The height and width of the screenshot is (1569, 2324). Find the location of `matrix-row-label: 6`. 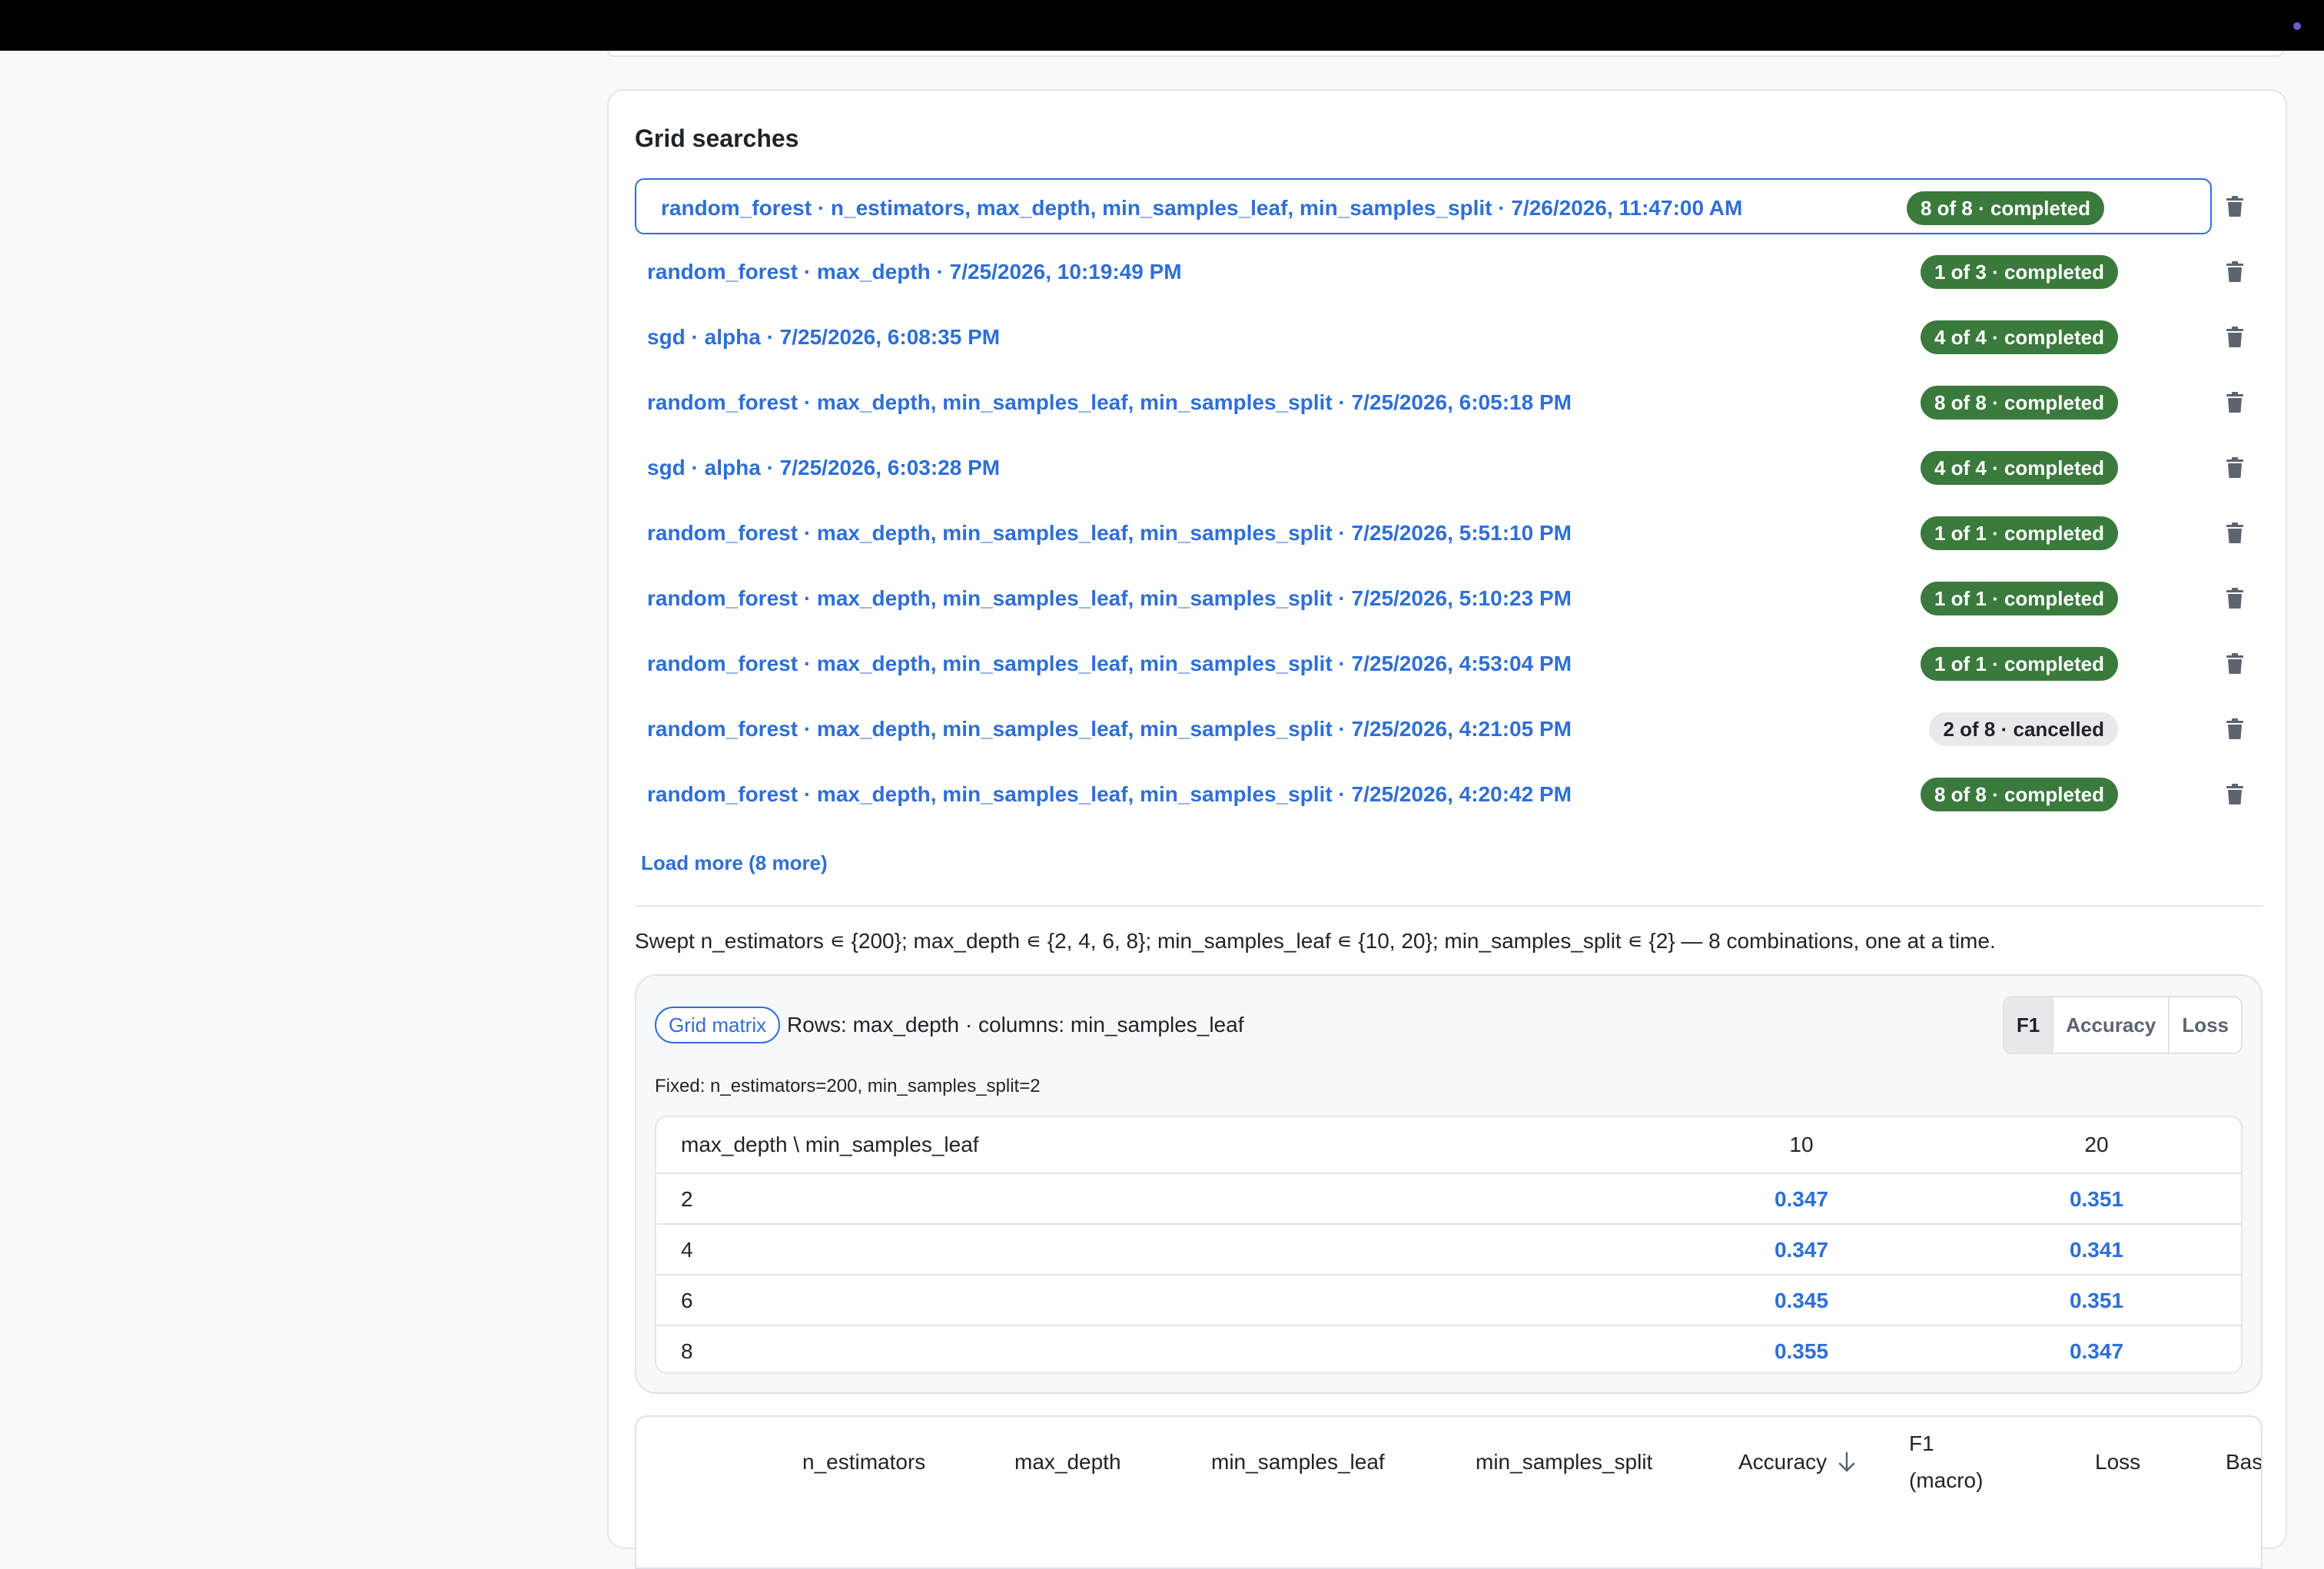

matrix-row-label: 6 is located at coordinates (687, 1300).